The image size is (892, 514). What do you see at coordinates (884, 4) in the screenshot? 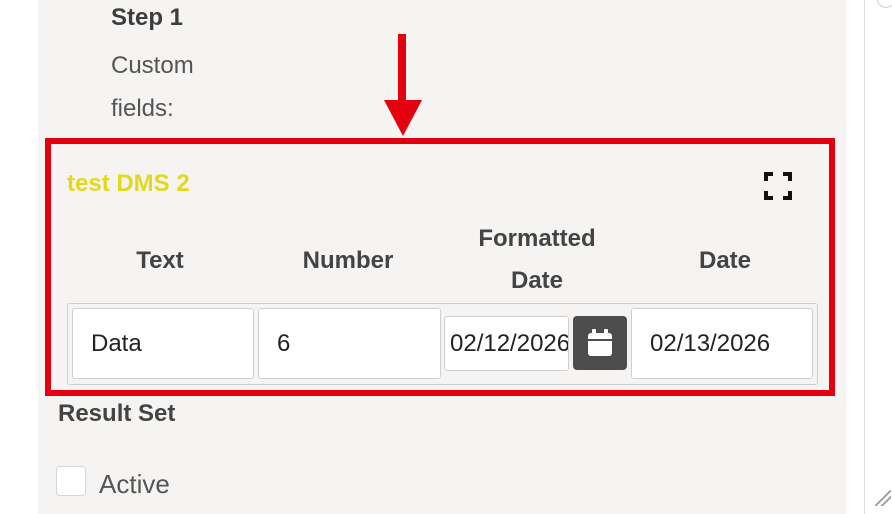
I see `circle-icon` at bounding box center [884, 4].